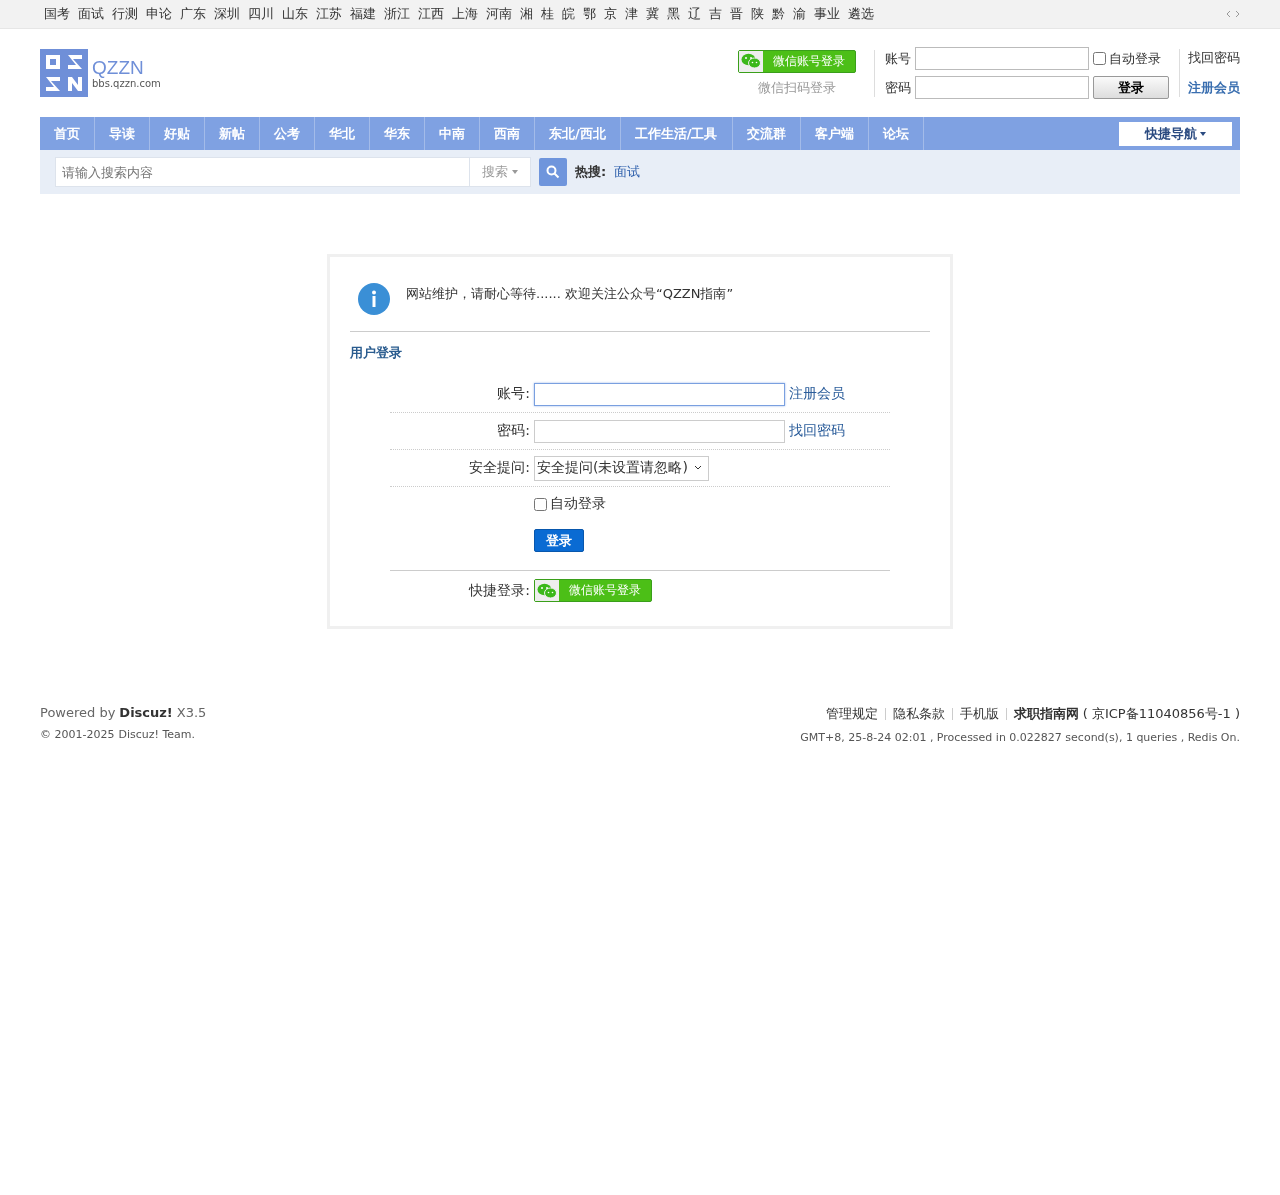 The width and height of the screenshot is (1280, 1195). I want to click on region-link: 河南, so click(499, 14).